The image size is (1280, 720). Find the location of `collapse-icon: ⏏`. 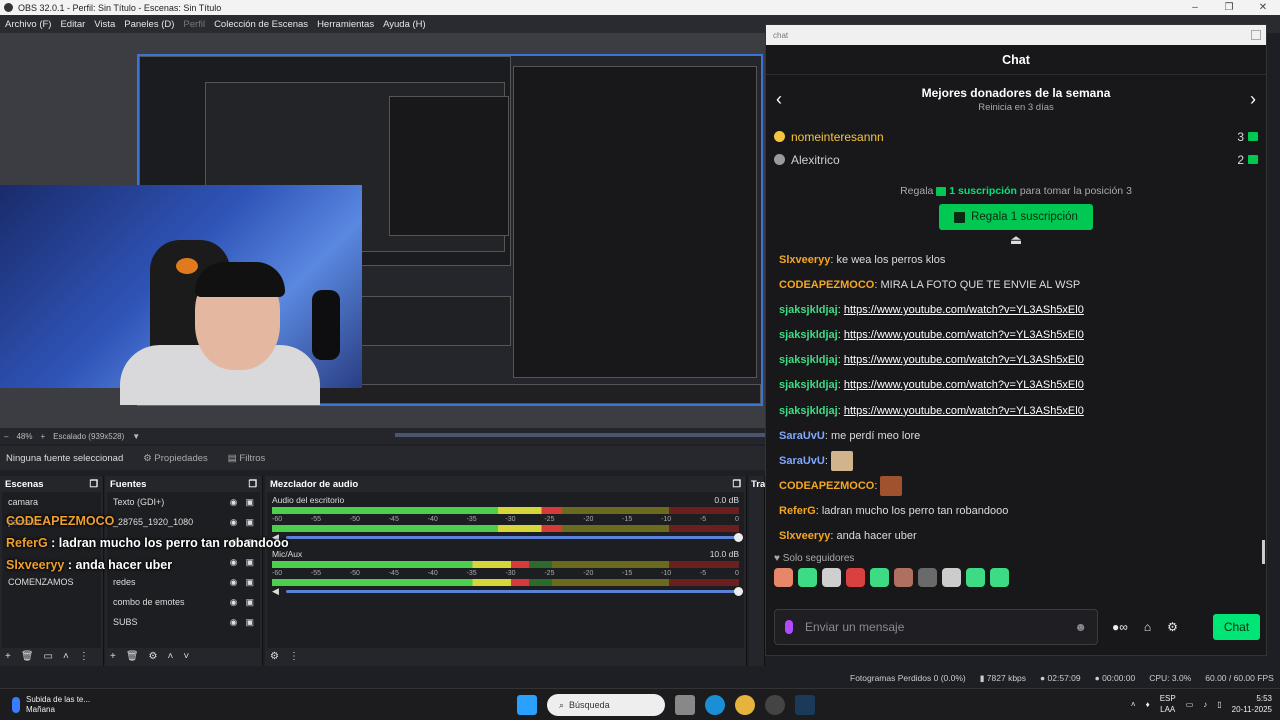

collapse-icon: ⏏ is located at coordinates (1016, 240).